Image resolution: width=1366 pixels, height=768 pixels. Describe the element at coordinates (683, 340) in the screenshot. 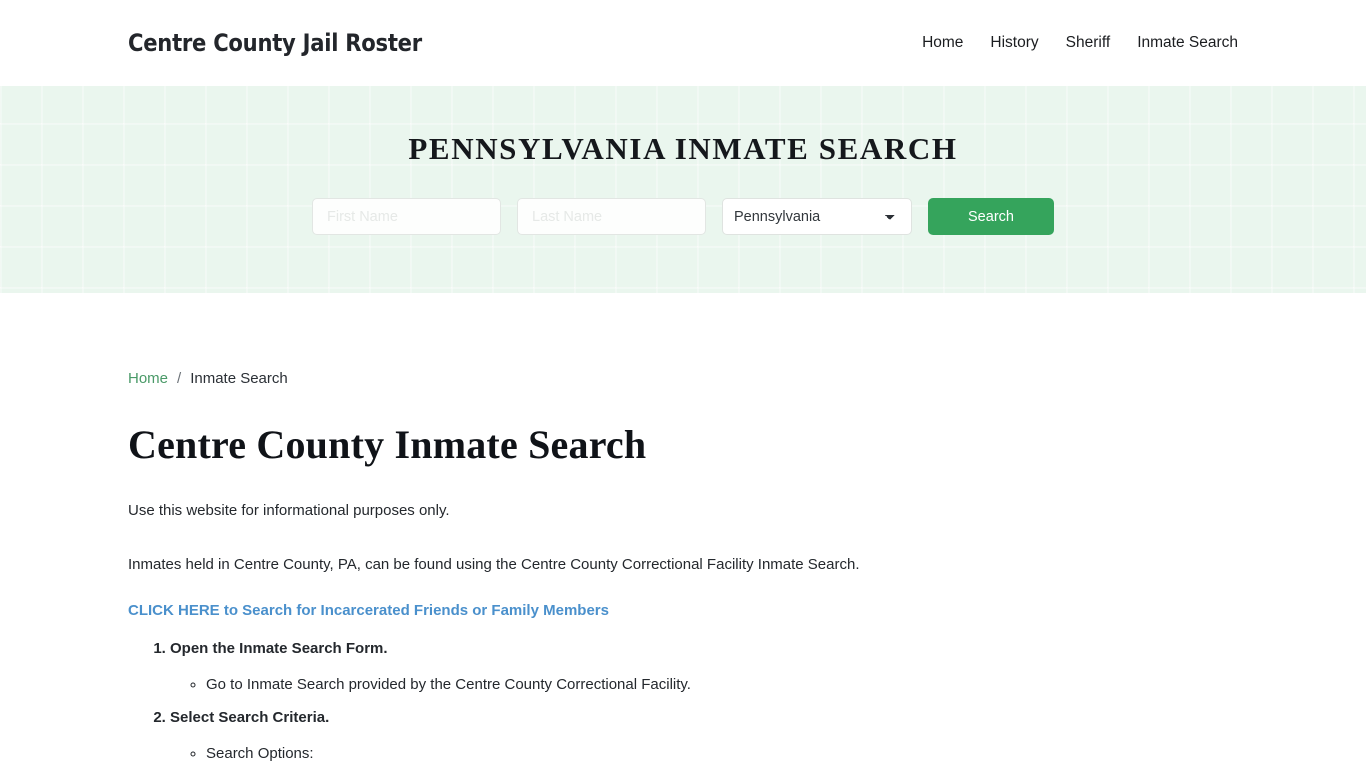

I see `breadcrumb: Home / Inmate Search` at that location.